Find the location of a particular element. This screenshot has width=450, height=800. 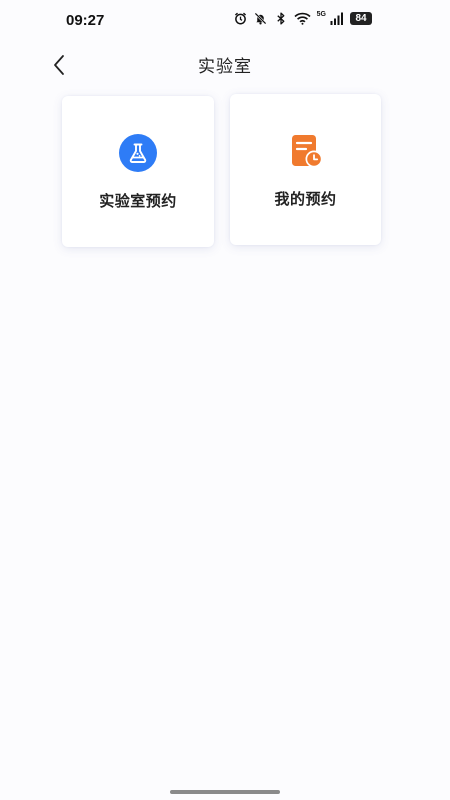

lab-booking-label: 实验室预约 is located at coordinates (138, 201).